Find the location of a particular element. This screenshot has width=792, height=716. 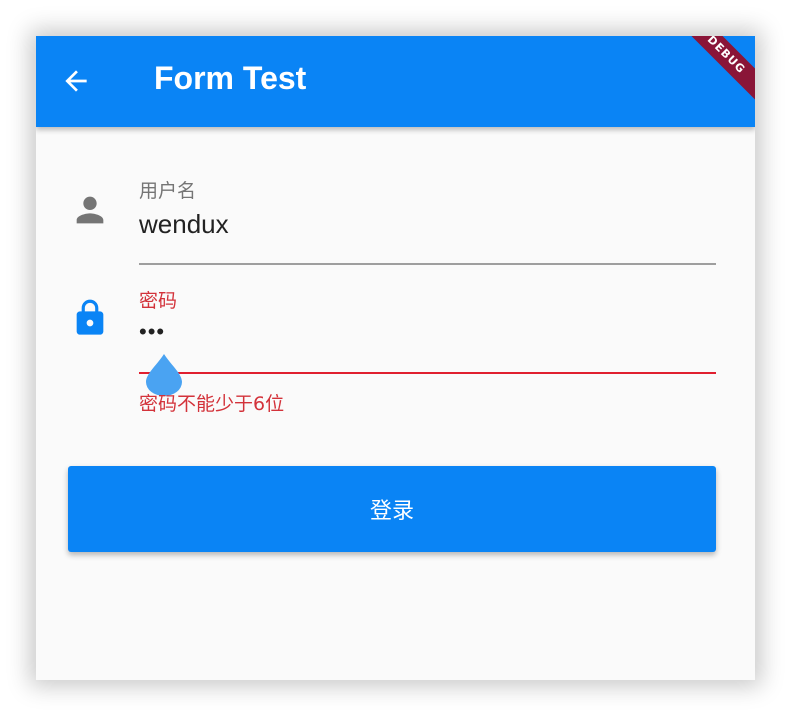

debug-banner: DEBUG is located at coordinates (713, 72).